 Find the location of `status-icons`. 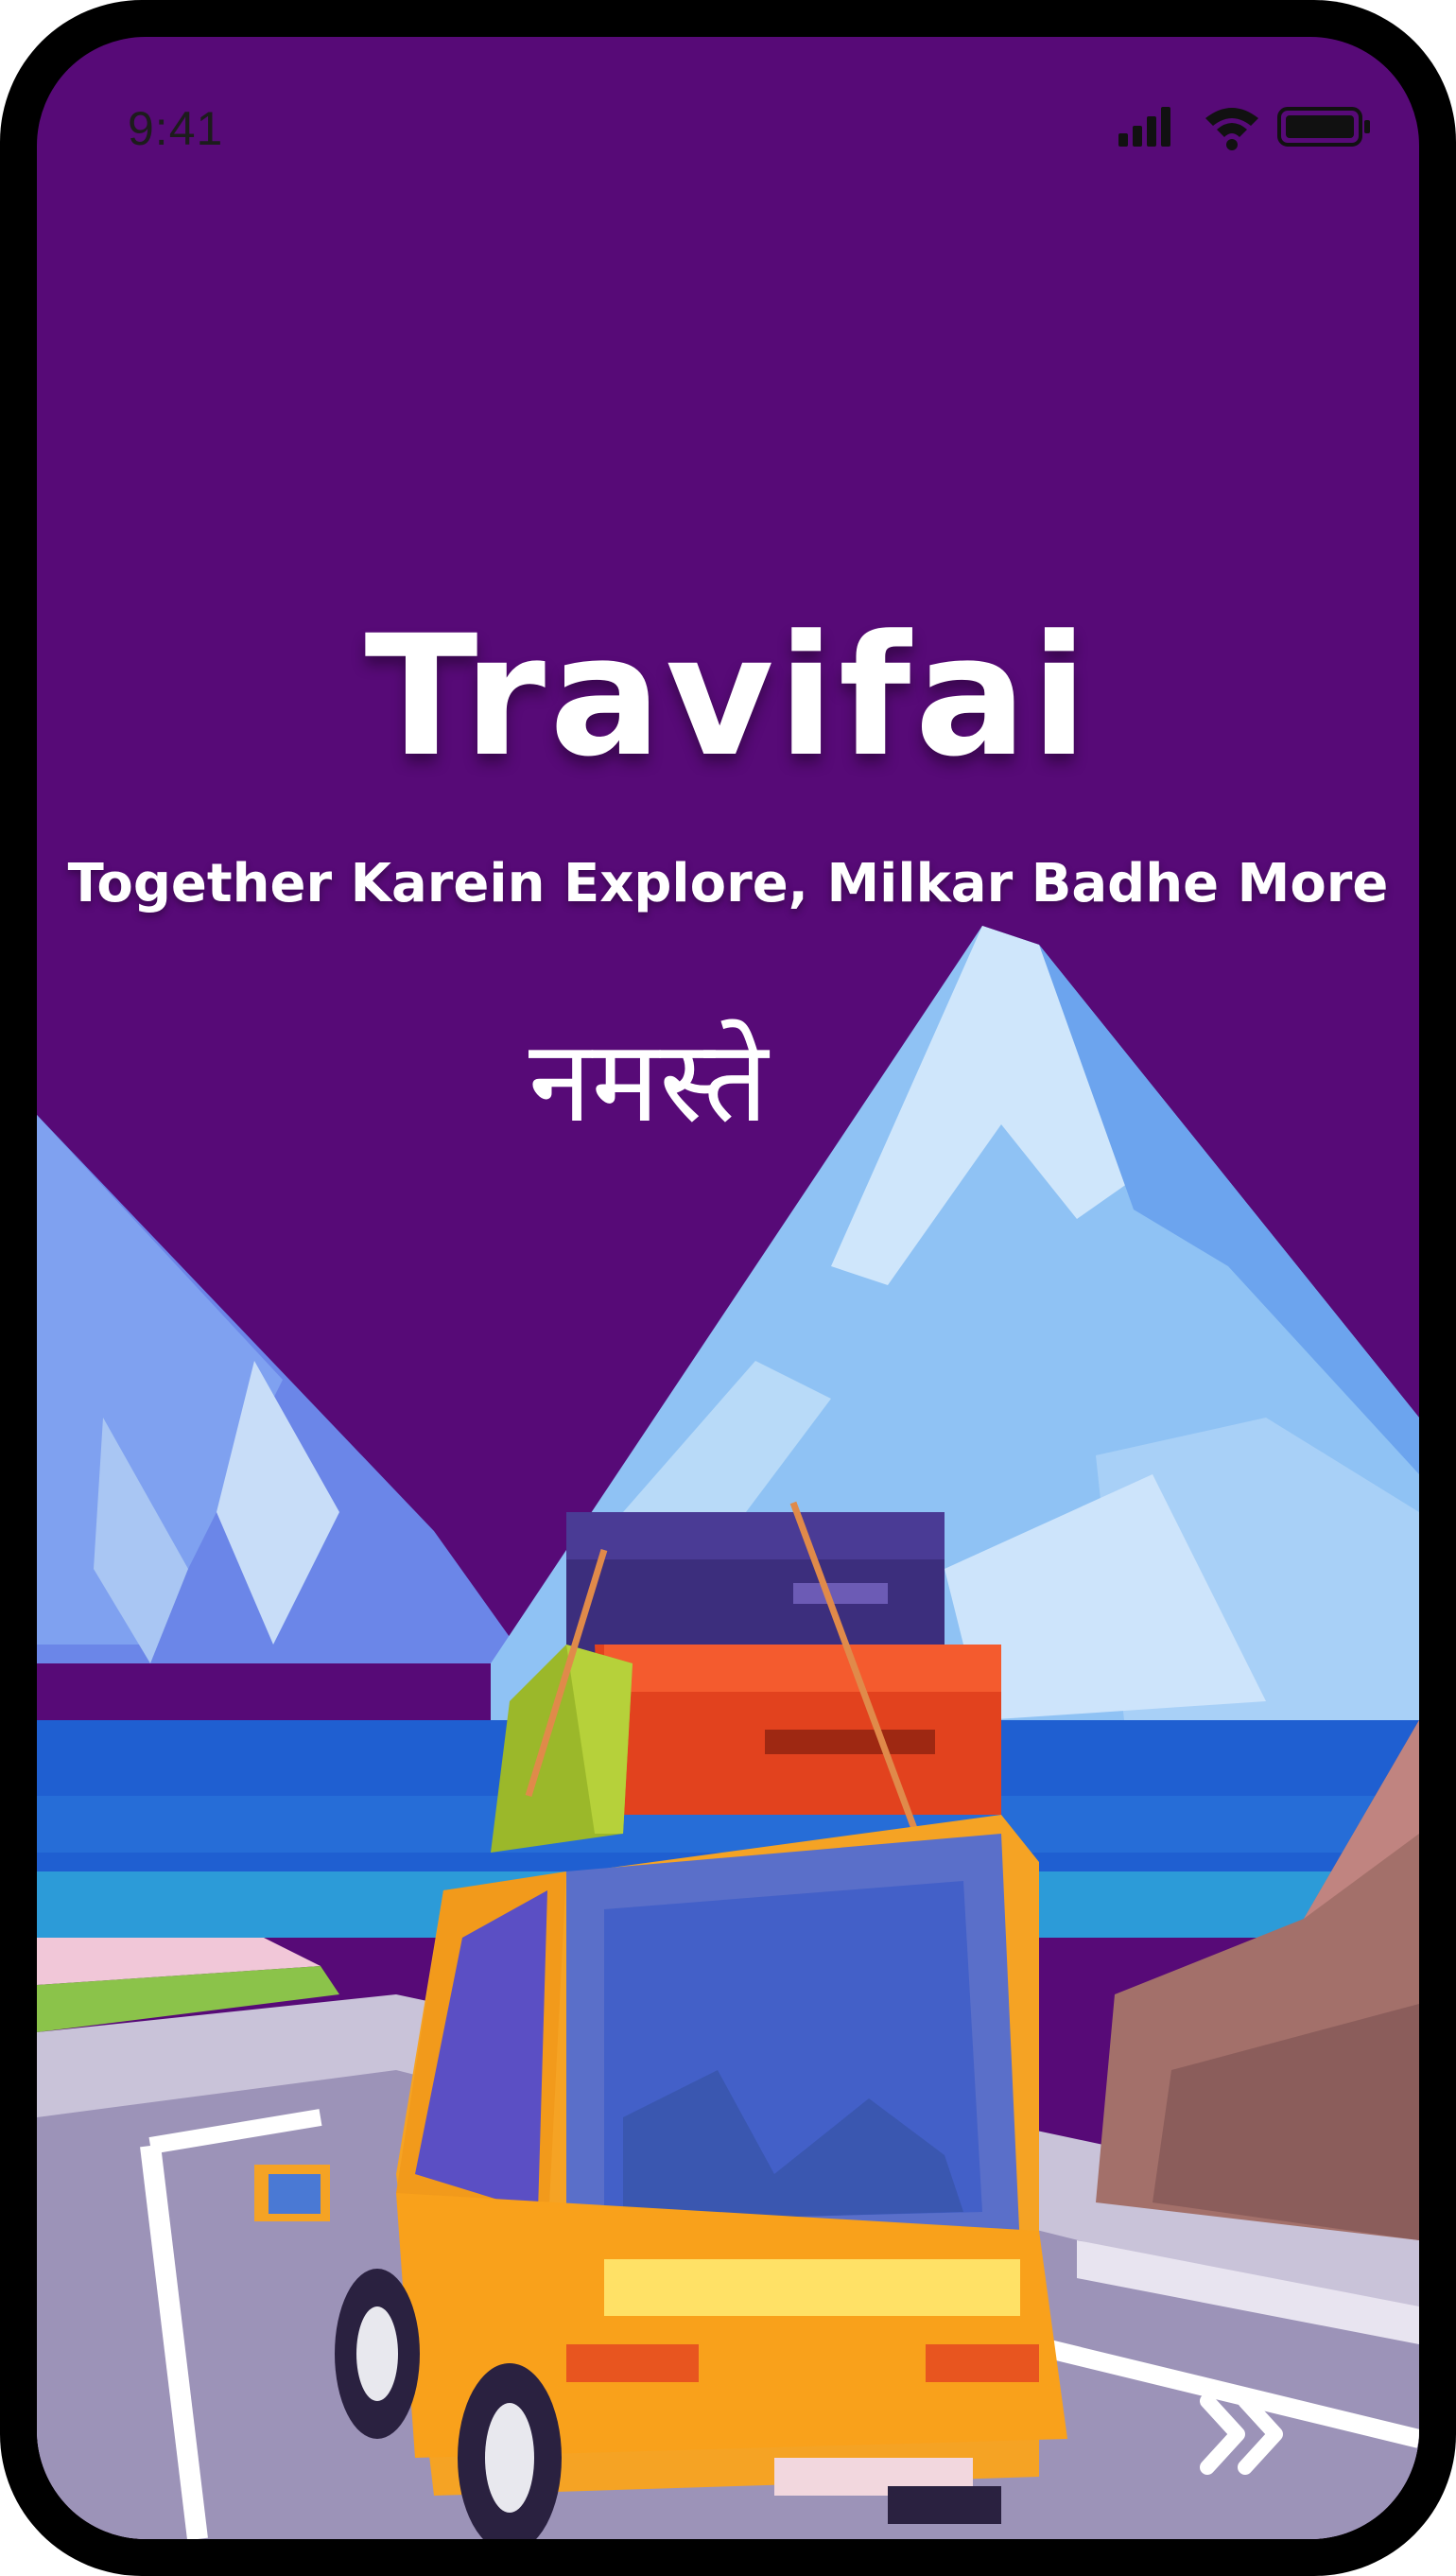

status-icons is located at coordinates (1244, 128).